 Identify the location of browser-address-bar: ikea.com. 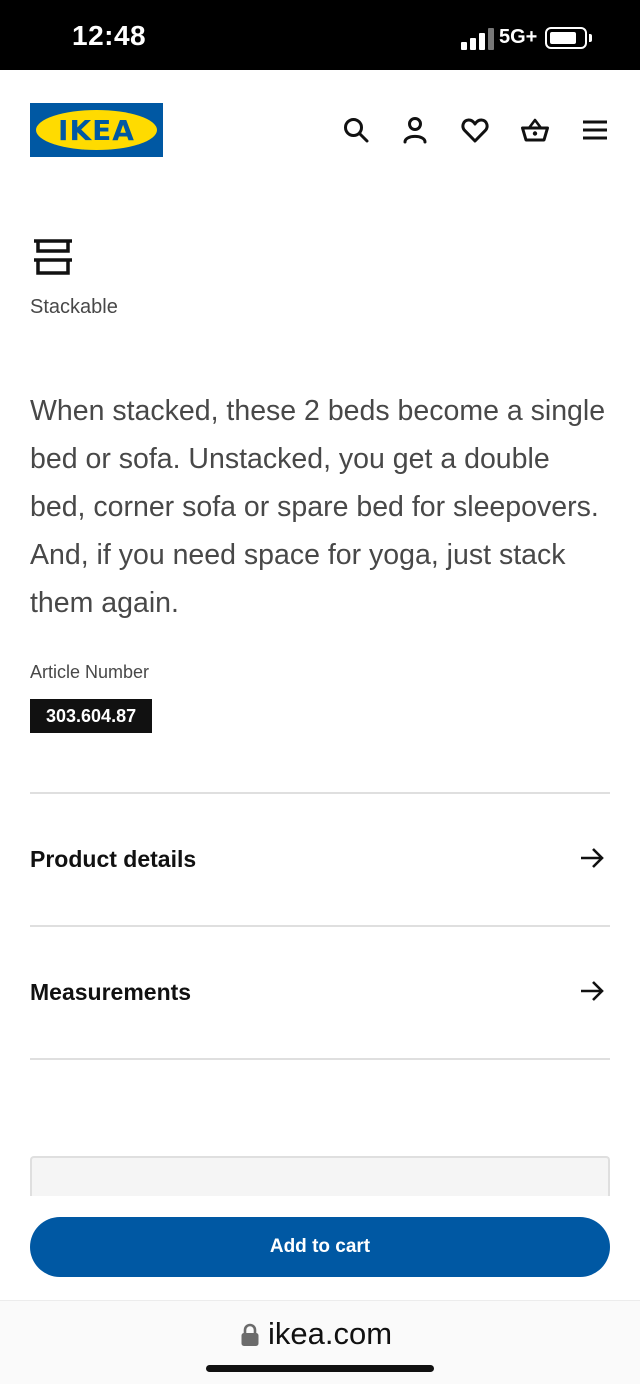
(320, 1342).